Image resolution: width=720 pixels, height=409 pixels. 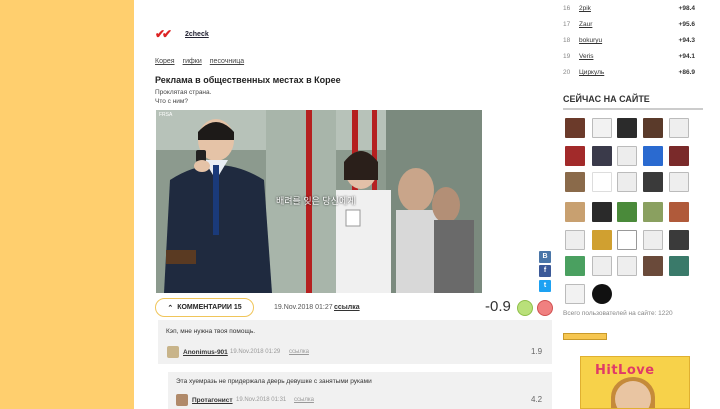 What do you see at coordinates (192, 61) in the screenshot?
I see `tag-link: гифки` at bounding box center [192, 61].